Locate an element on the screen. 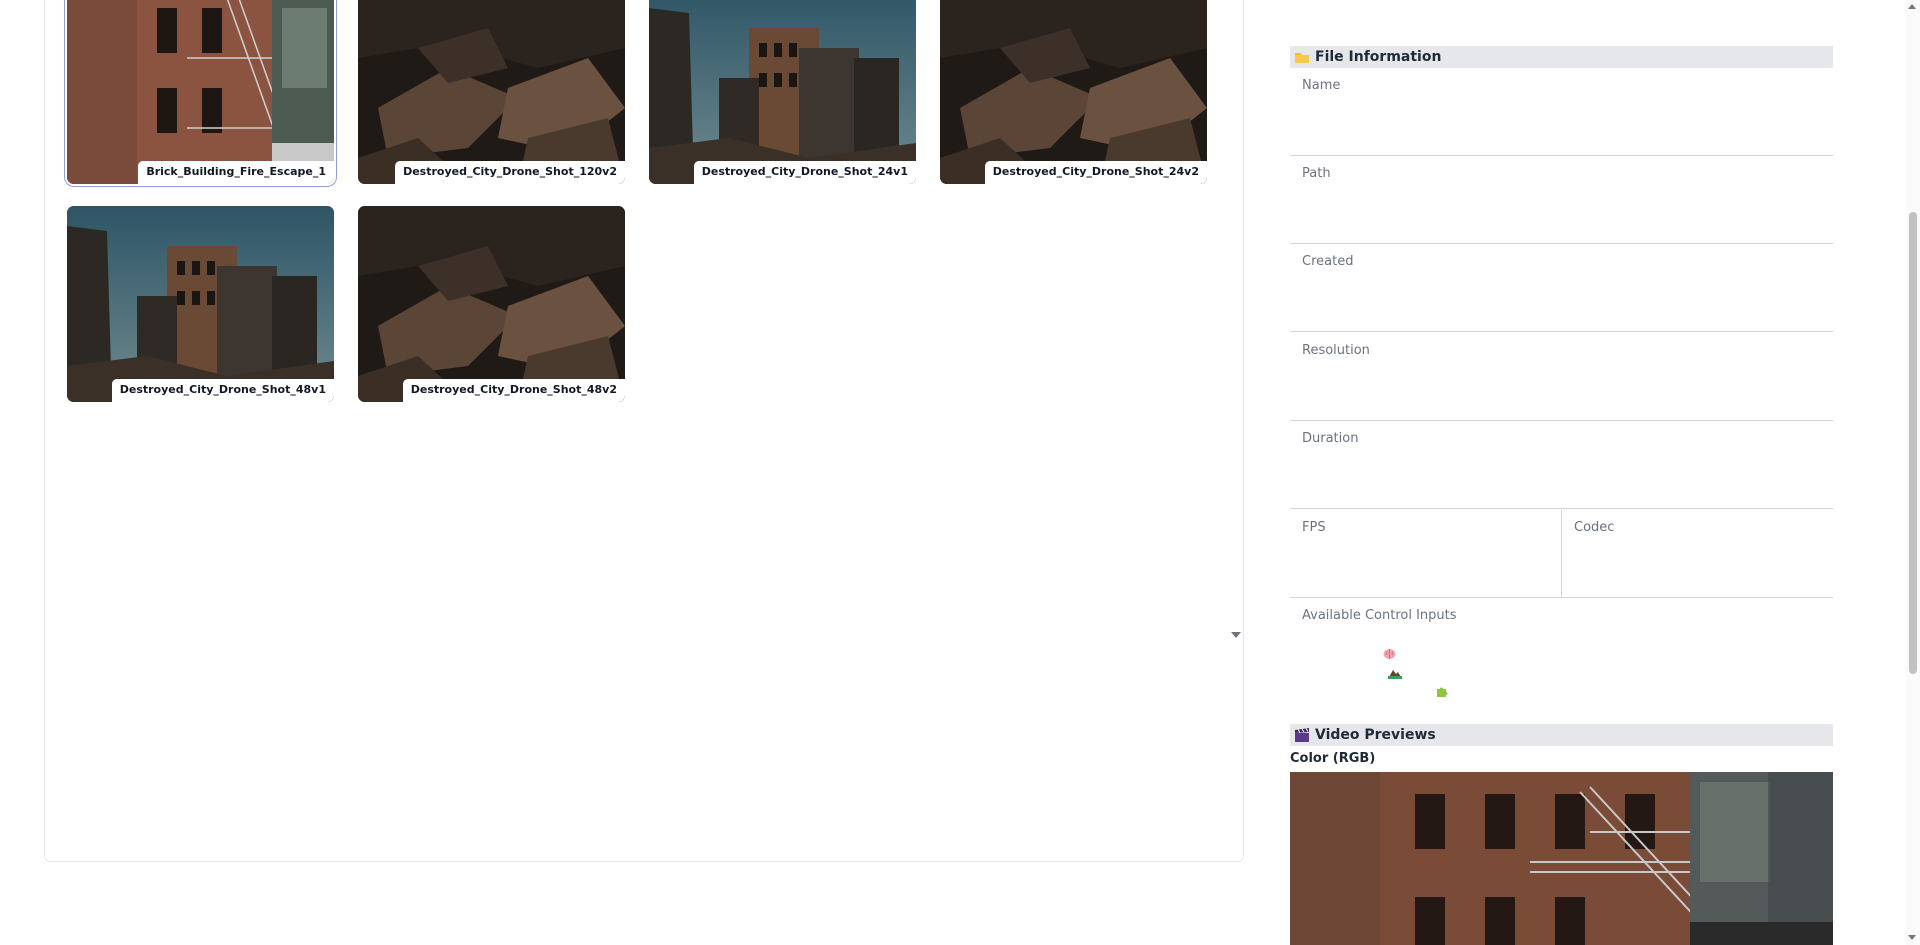  thumbnail-label: Brick_Building_Fire_Escape_1 is located at coordinates (236, 172).